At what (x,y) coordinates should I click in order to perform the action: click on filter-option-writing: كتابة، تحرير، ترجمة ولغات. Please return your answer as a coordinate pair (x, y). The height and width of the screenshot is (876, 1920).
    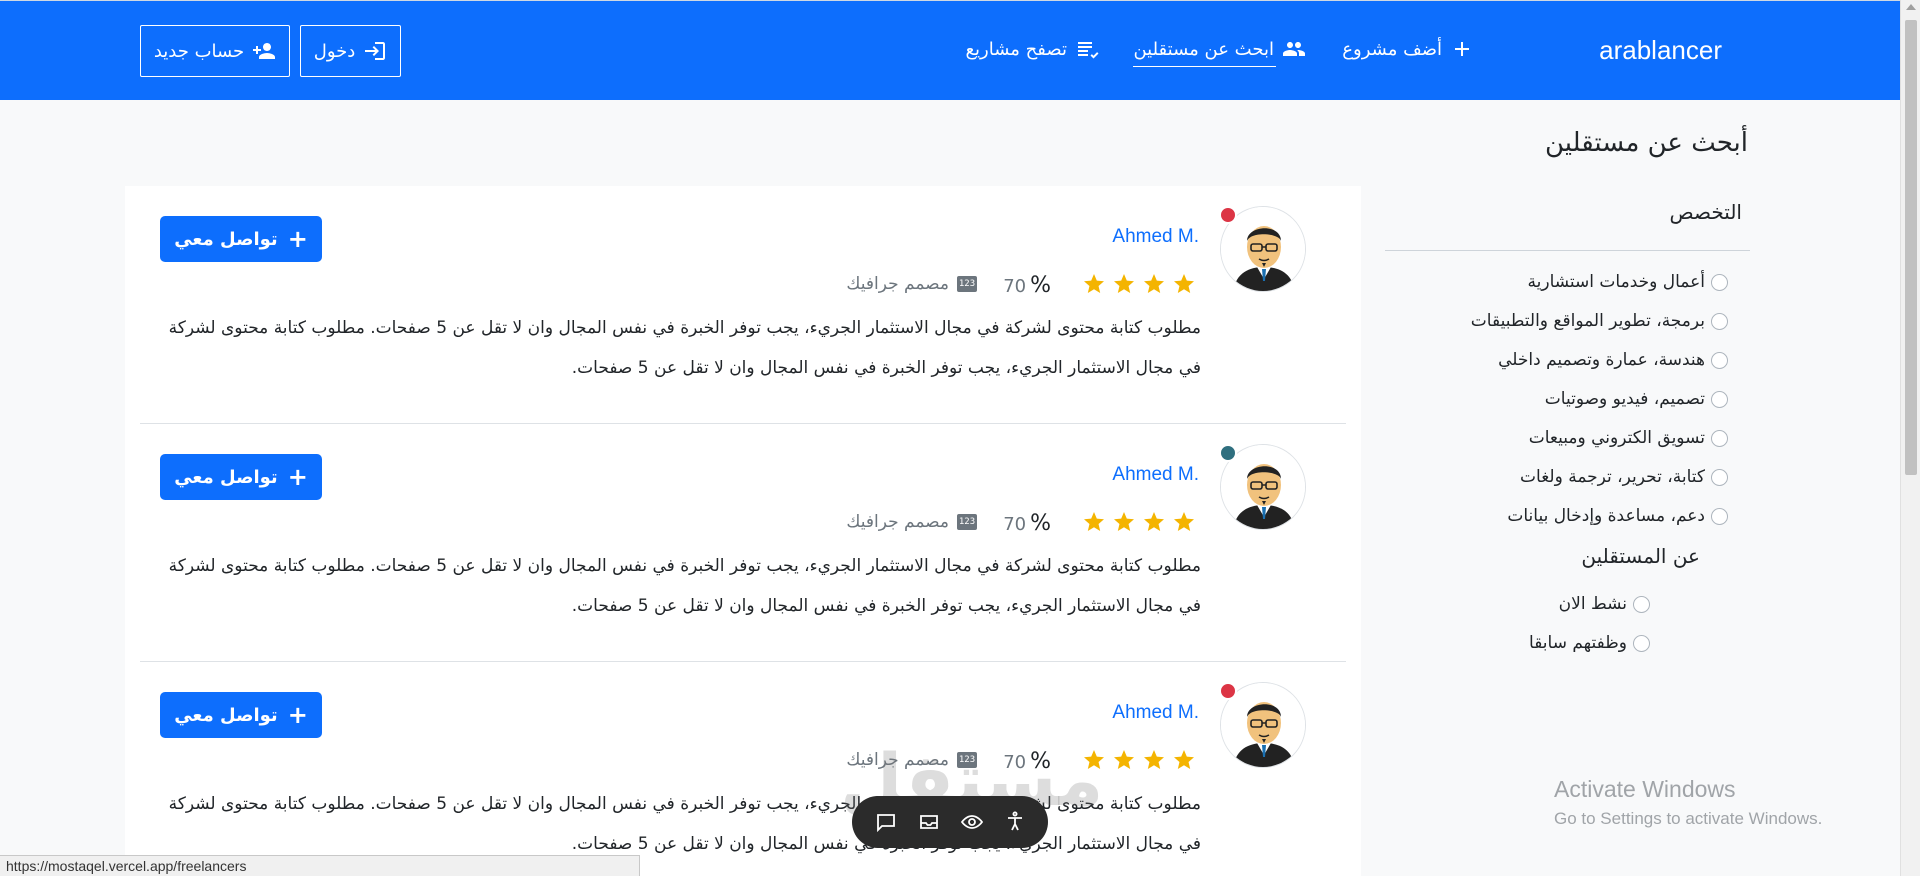
    Looking at the image, I should click on (1624, 477).